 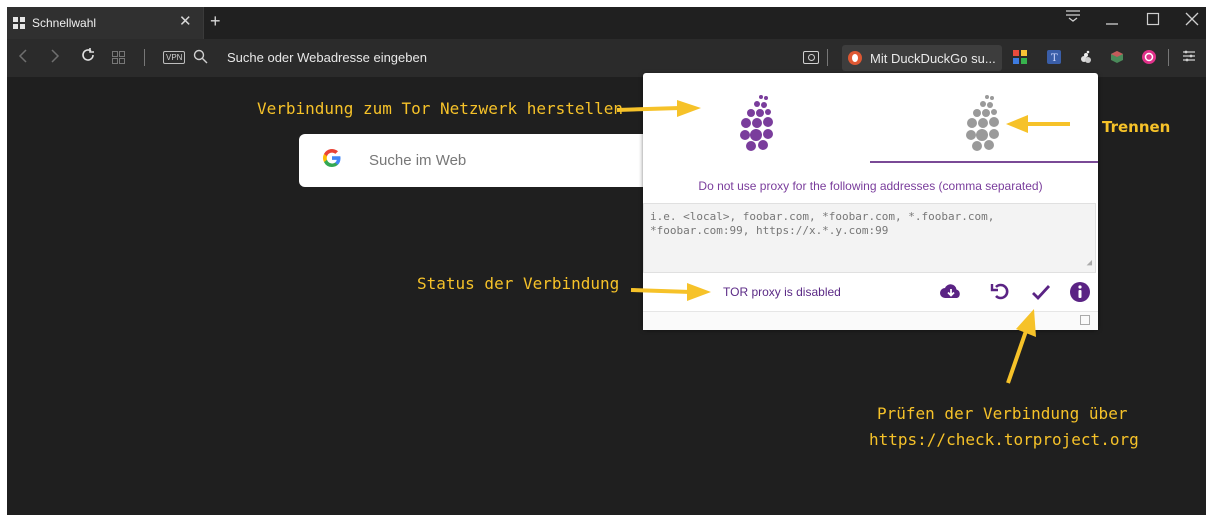 I want to click on annotation-check-line1: Prüfen der Verbindung über, so click(x=1002, y=413).